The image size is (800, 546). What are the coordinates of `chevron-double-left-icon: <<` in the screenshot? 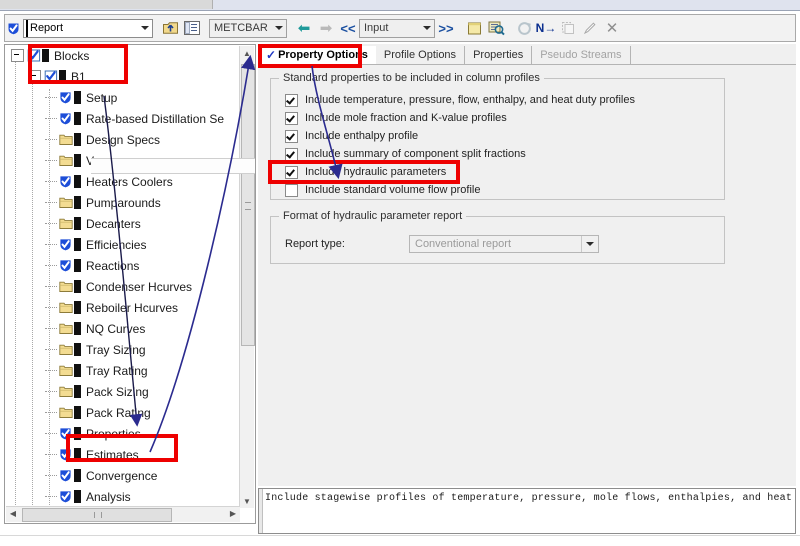 It's located at (348, 28).